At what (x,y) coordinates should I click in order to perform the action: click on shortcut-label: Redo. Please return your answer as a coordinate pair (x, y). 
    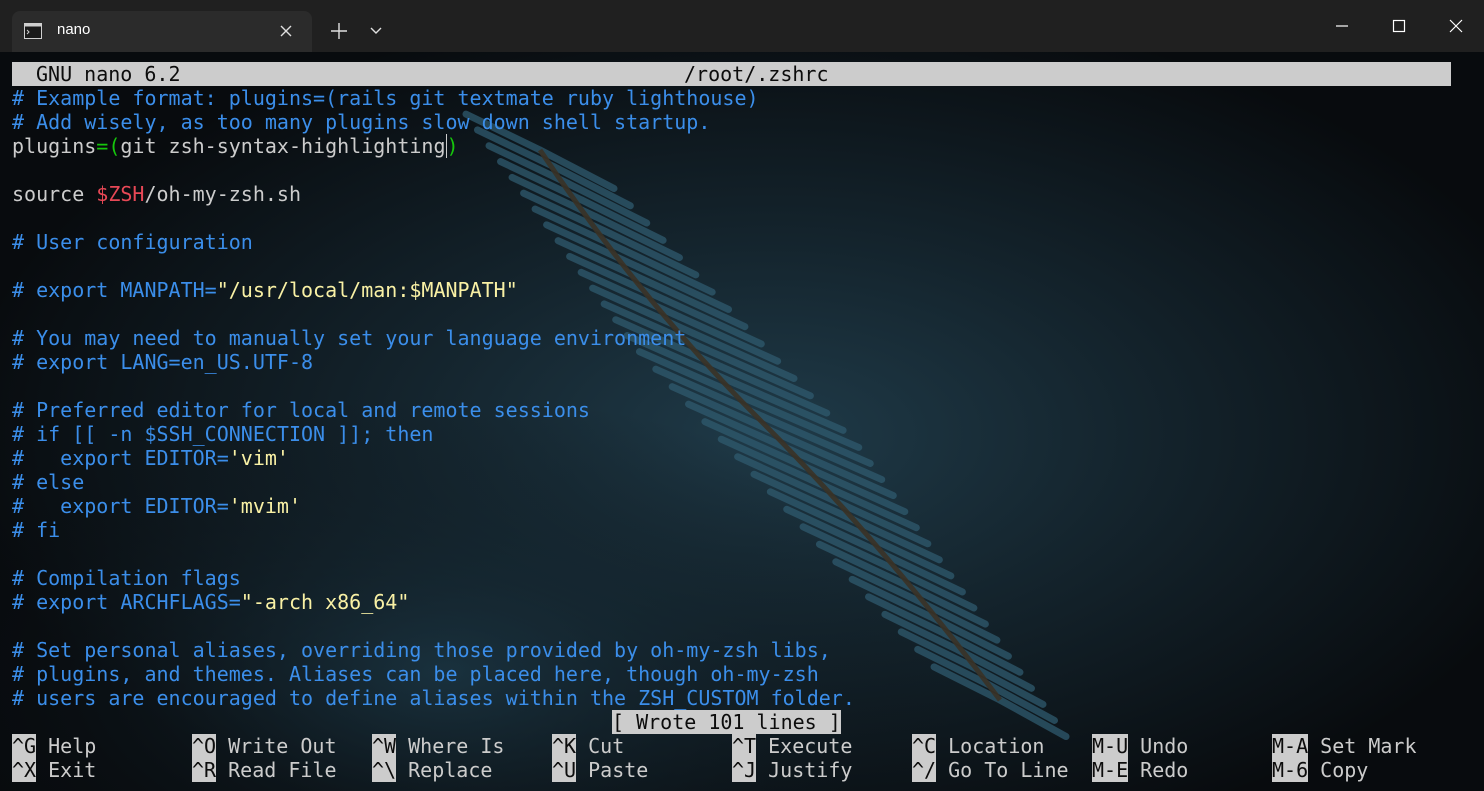
    Looking at the image, I should click on (1158, 770).